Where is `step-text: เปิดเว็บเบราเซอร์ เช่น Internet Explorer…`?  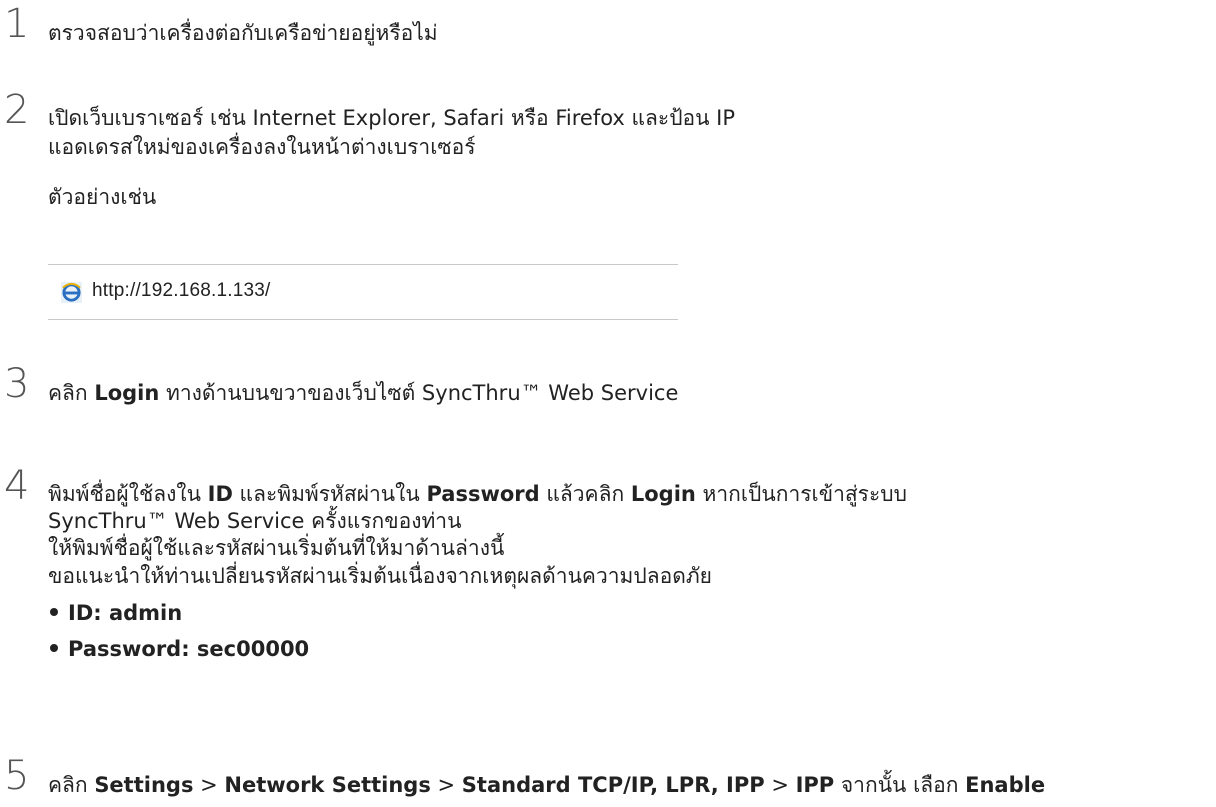
step-text: เปิดเว็บเบราเซอร์ เช่น Internet Explorer… is located at coordinates (392, 118).